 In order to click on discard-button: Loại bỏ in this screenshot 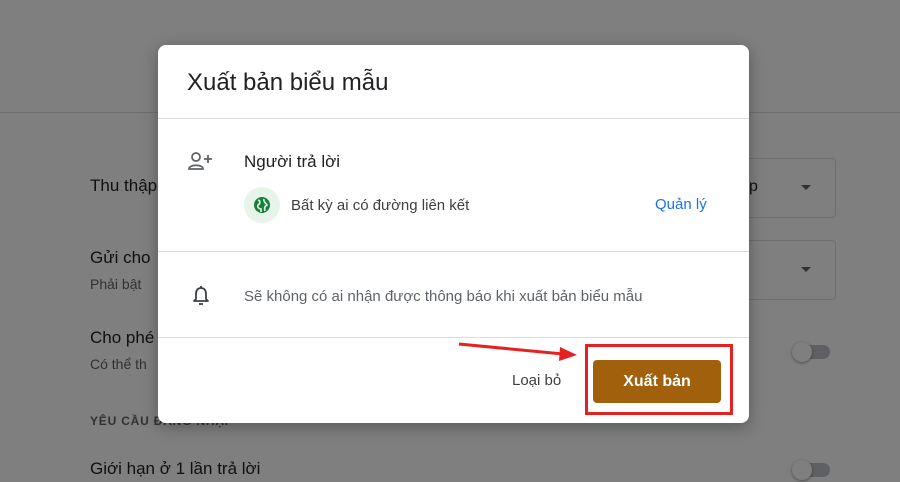, I will do `click(536, 380)`.